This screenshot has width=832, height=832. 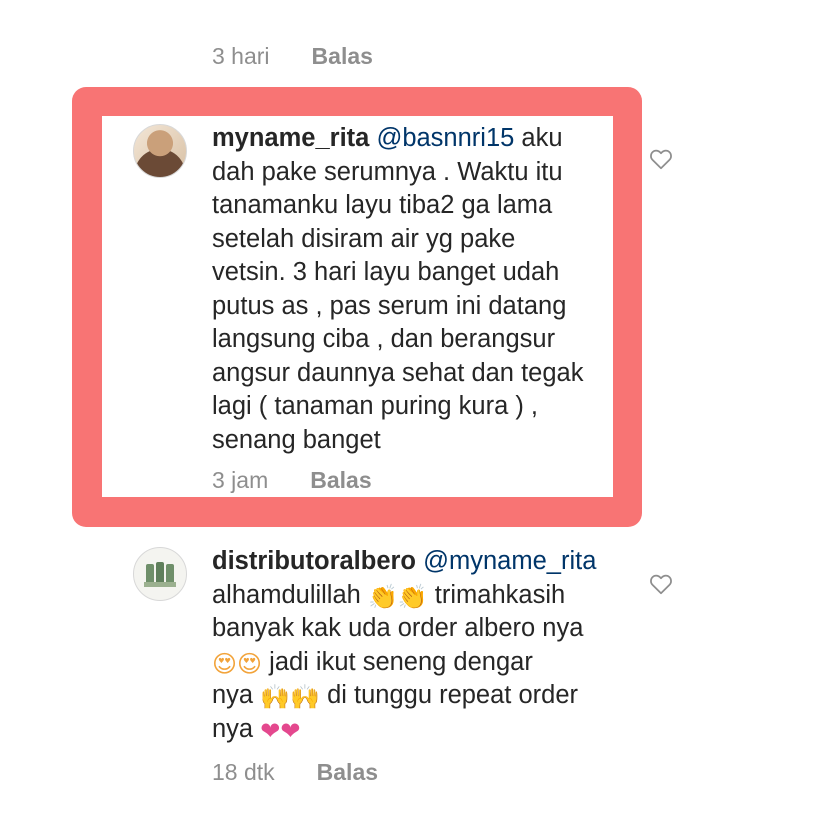 What do you see at coordinates (292, 480) in the screenshot?
I see `comment-meta: 3 jam Balas` at bounding box center [292, 480].